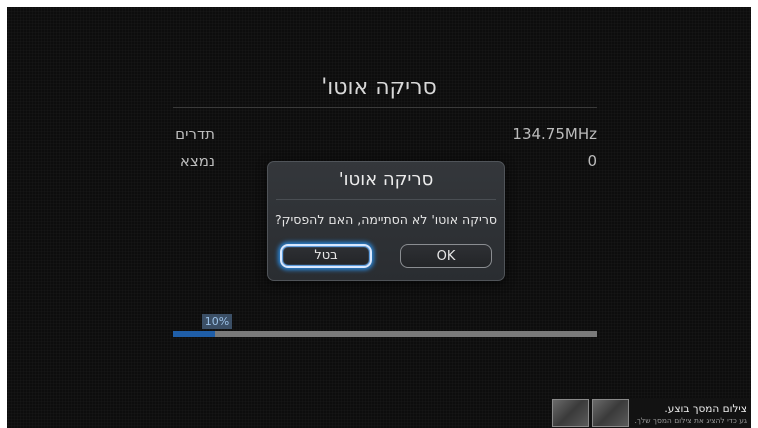  I want to click on frequency-value: 134.75MHz, so click(554, 134).